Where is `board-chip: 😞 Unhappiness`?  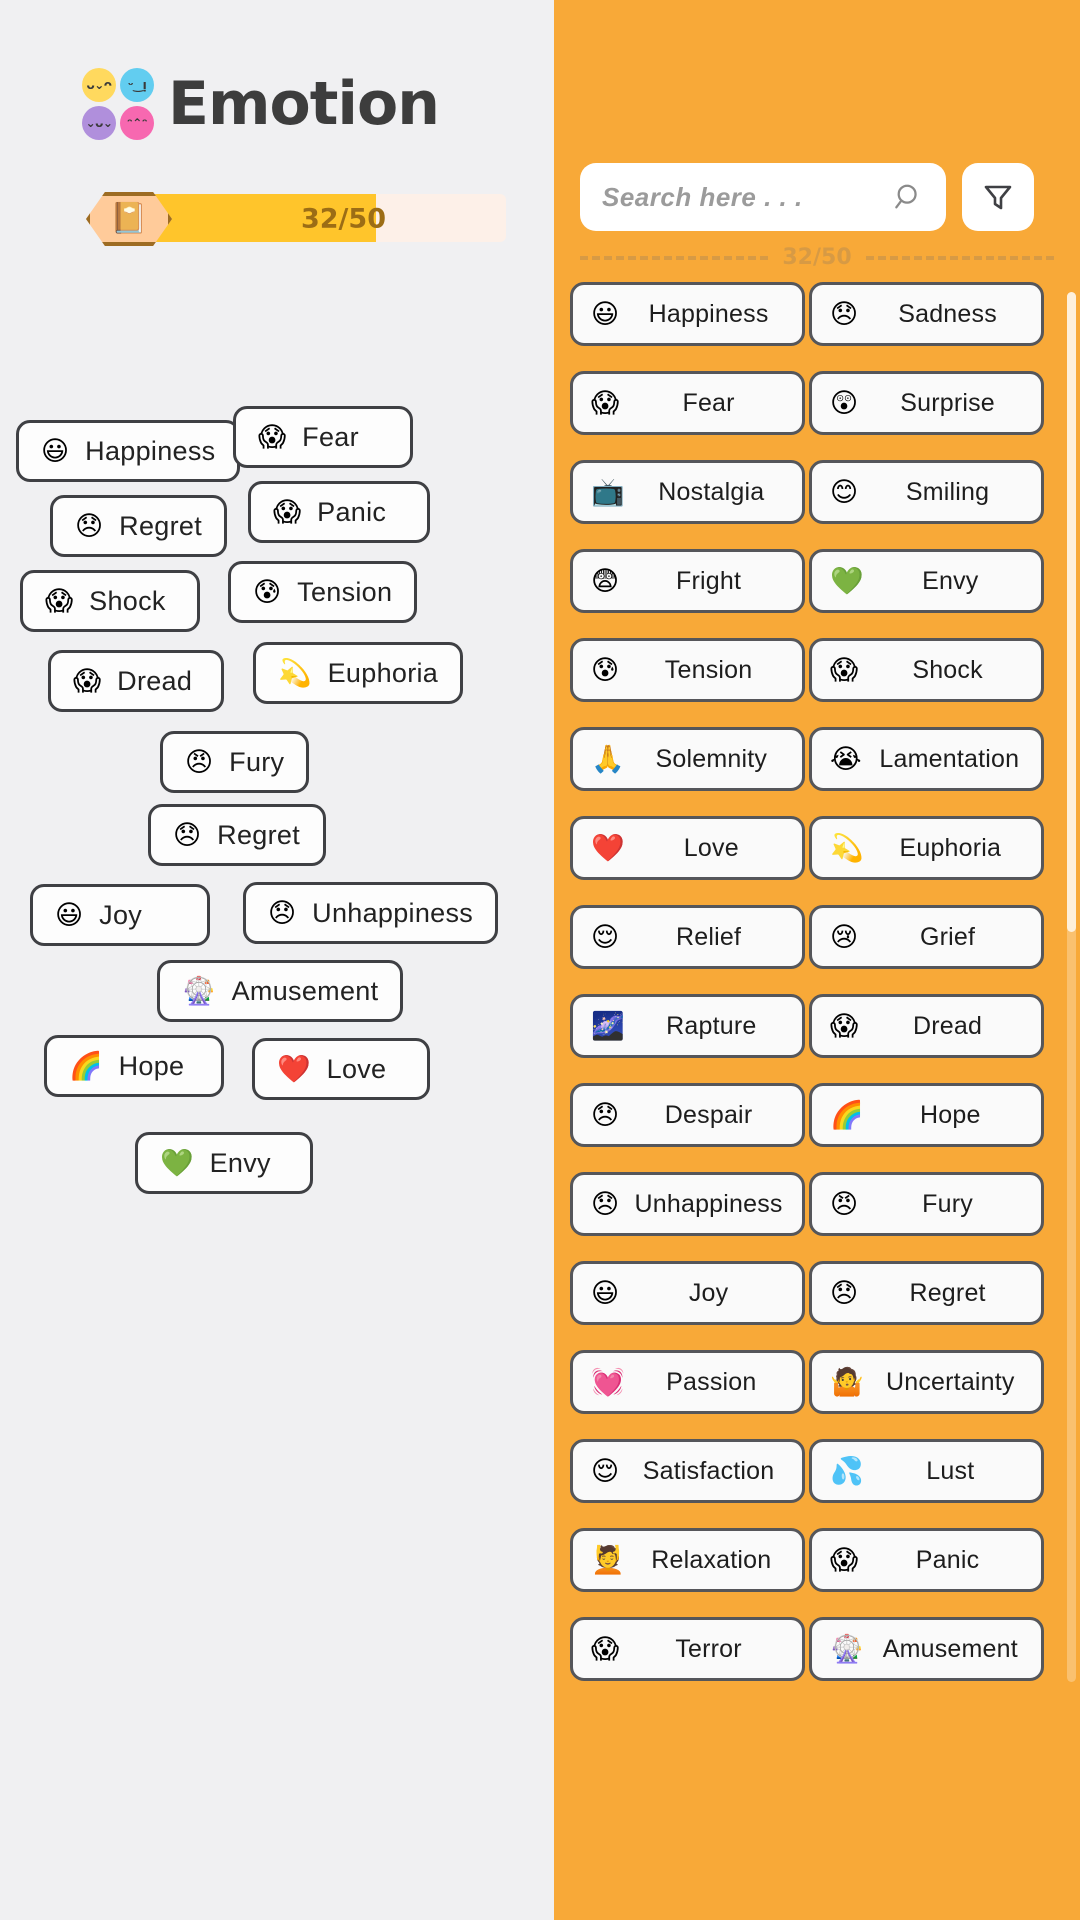
board-chip: 😞 Unhappiness is located at coordinates (371, 913).